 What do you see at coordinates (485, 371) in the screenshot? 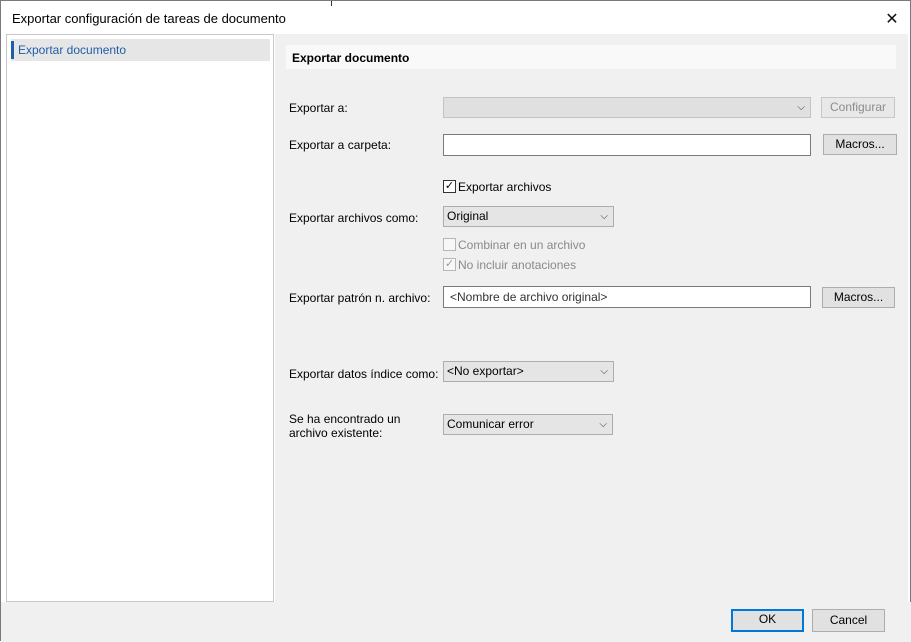
I see `index-data-value: <No exportar>` at bounding box center [485, 371].